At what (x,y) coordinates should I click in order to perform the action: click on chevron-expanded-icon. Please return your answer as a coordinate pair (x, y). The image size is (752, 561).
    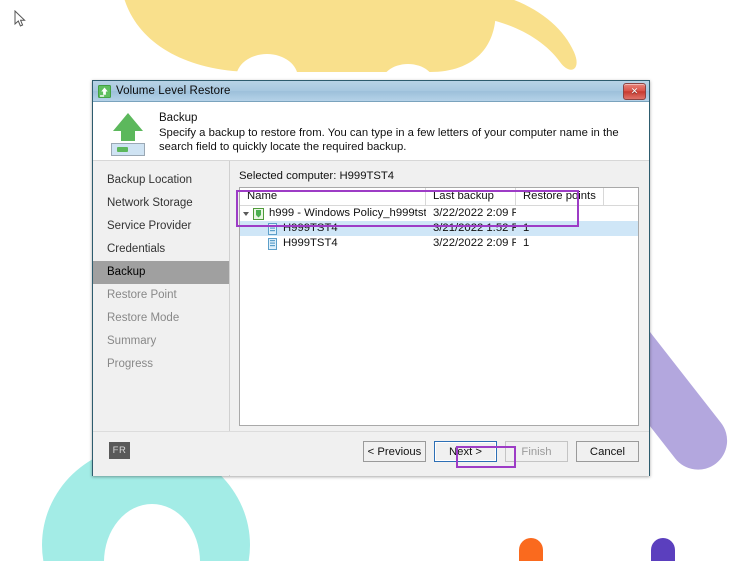
    Looking at the image, I should click on (246, 214).